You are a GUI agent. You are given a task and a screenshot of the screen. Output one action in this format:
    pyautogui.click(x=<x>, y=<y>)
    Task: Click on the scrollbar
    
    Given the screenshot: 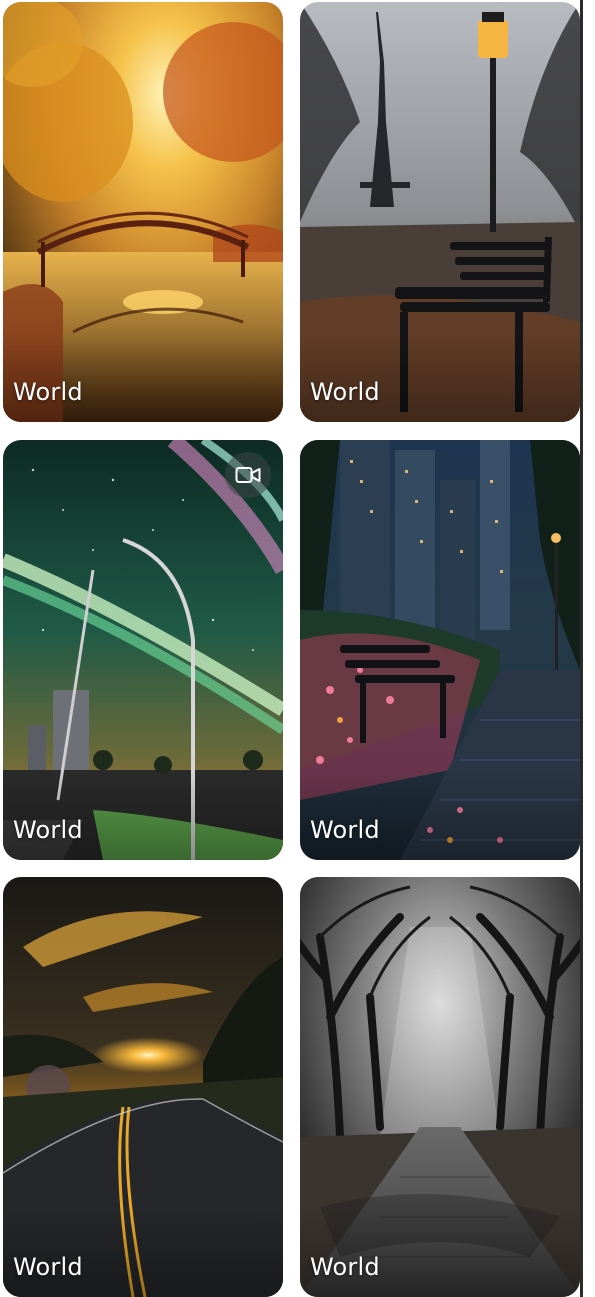 What is the action you would take?
    pyautogui.click(x=587, y=648)
    